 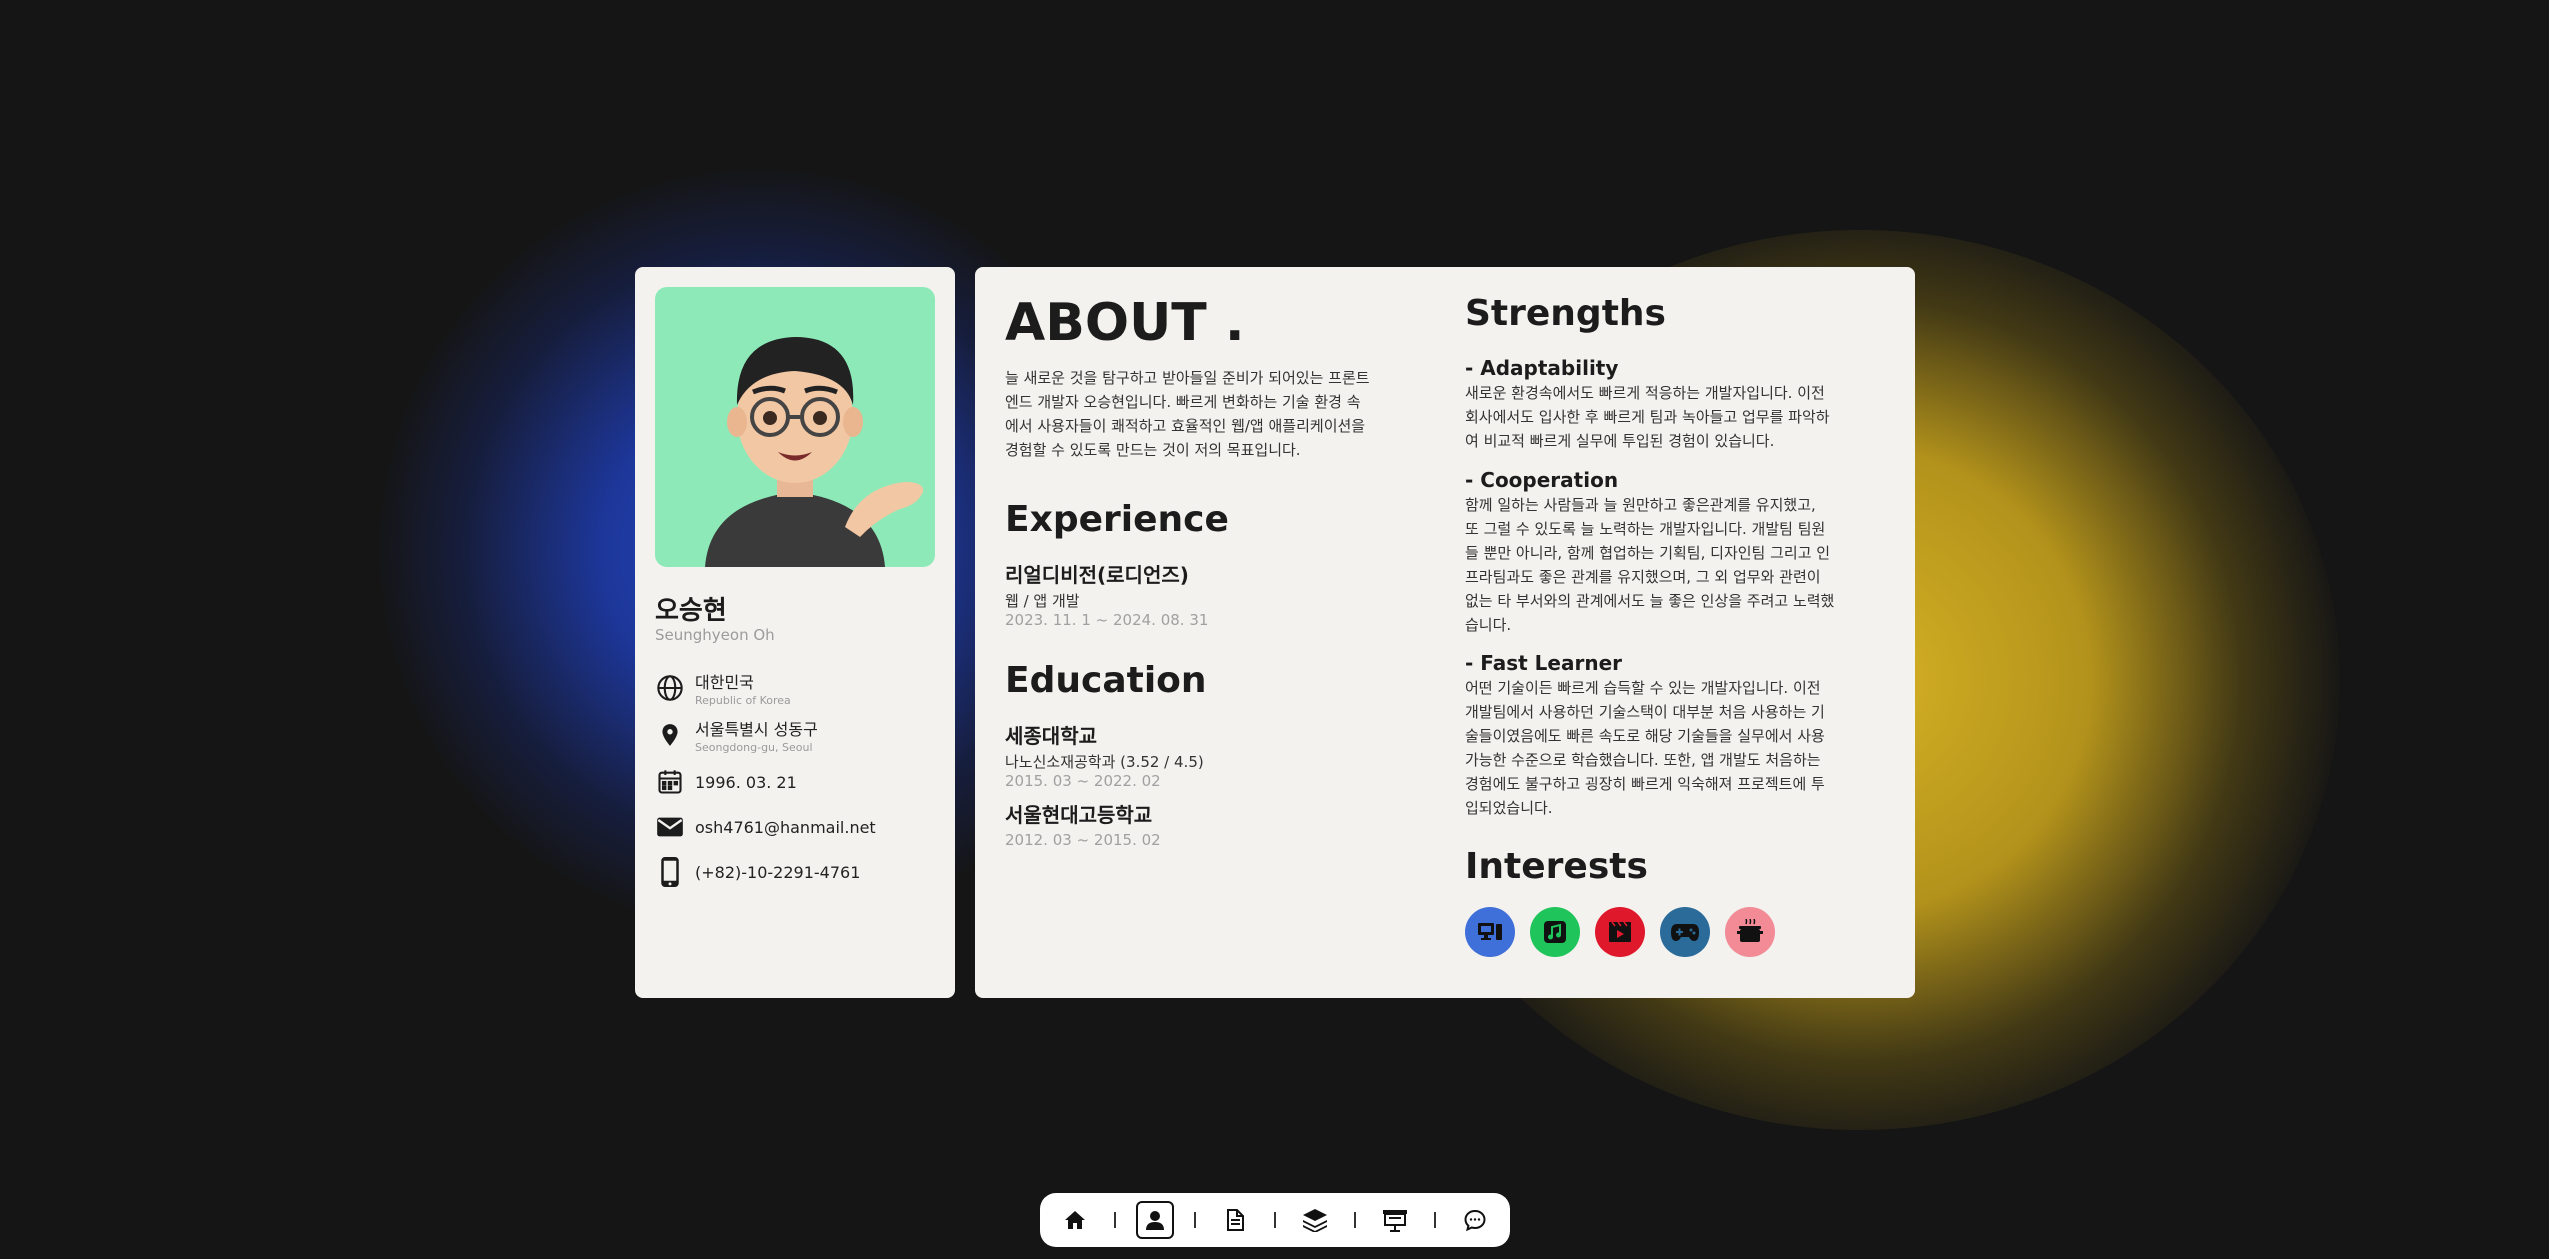 I want to click on strength-line: 회사에서도 입사한 후 빠르게 팀과 녹아들고 업무를 파악하, so click(x=1647, y=417).